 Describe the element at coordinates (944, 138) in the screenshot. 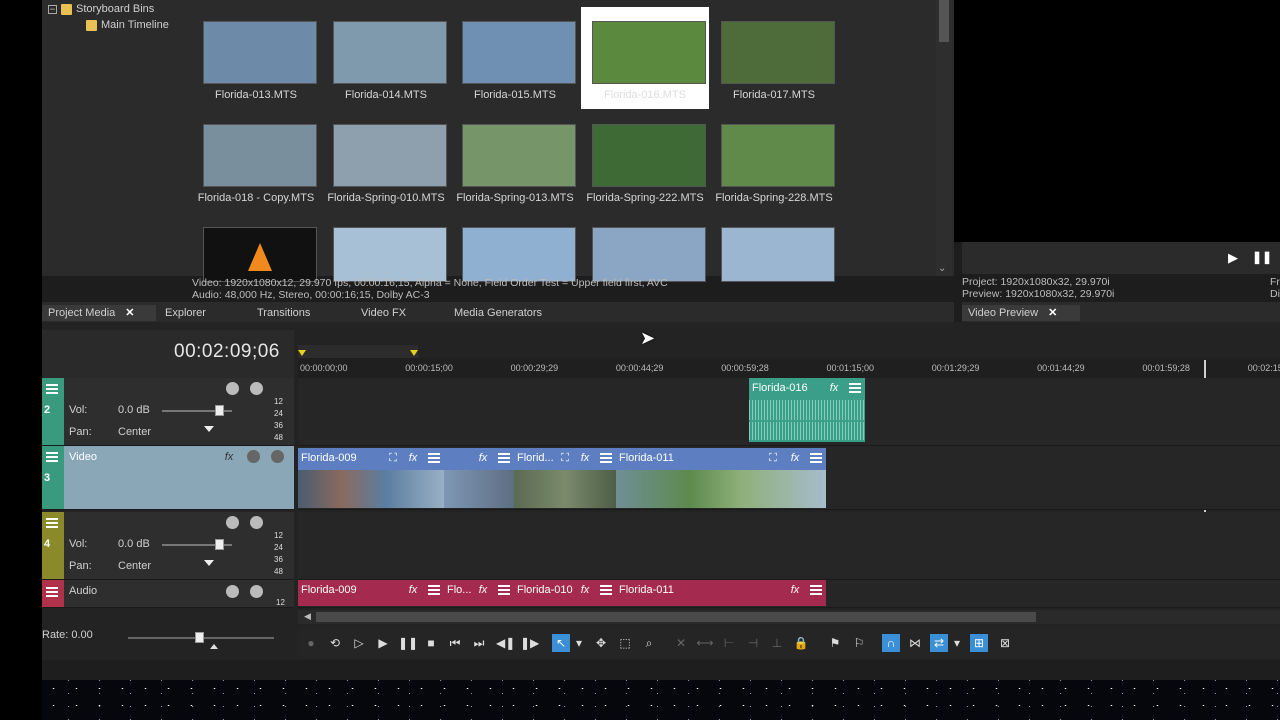

I see `media-scrollbar: ⌄` at that location.